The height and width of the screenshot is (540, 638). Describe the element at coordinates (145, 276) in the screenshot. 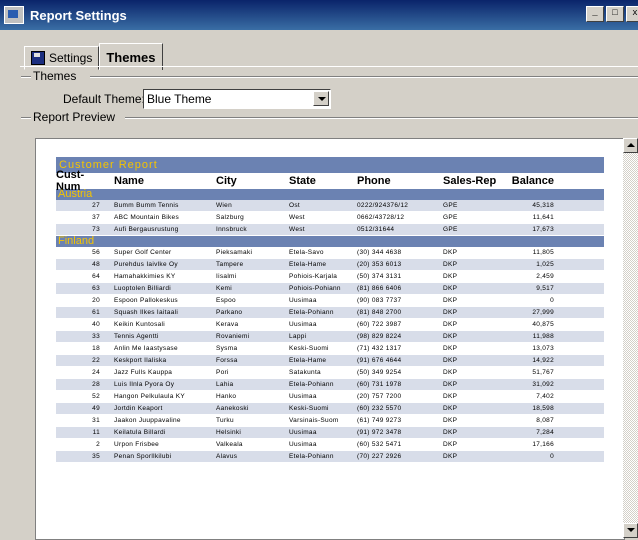

I see `table-cell: Hamahakkimies KY` at that location.